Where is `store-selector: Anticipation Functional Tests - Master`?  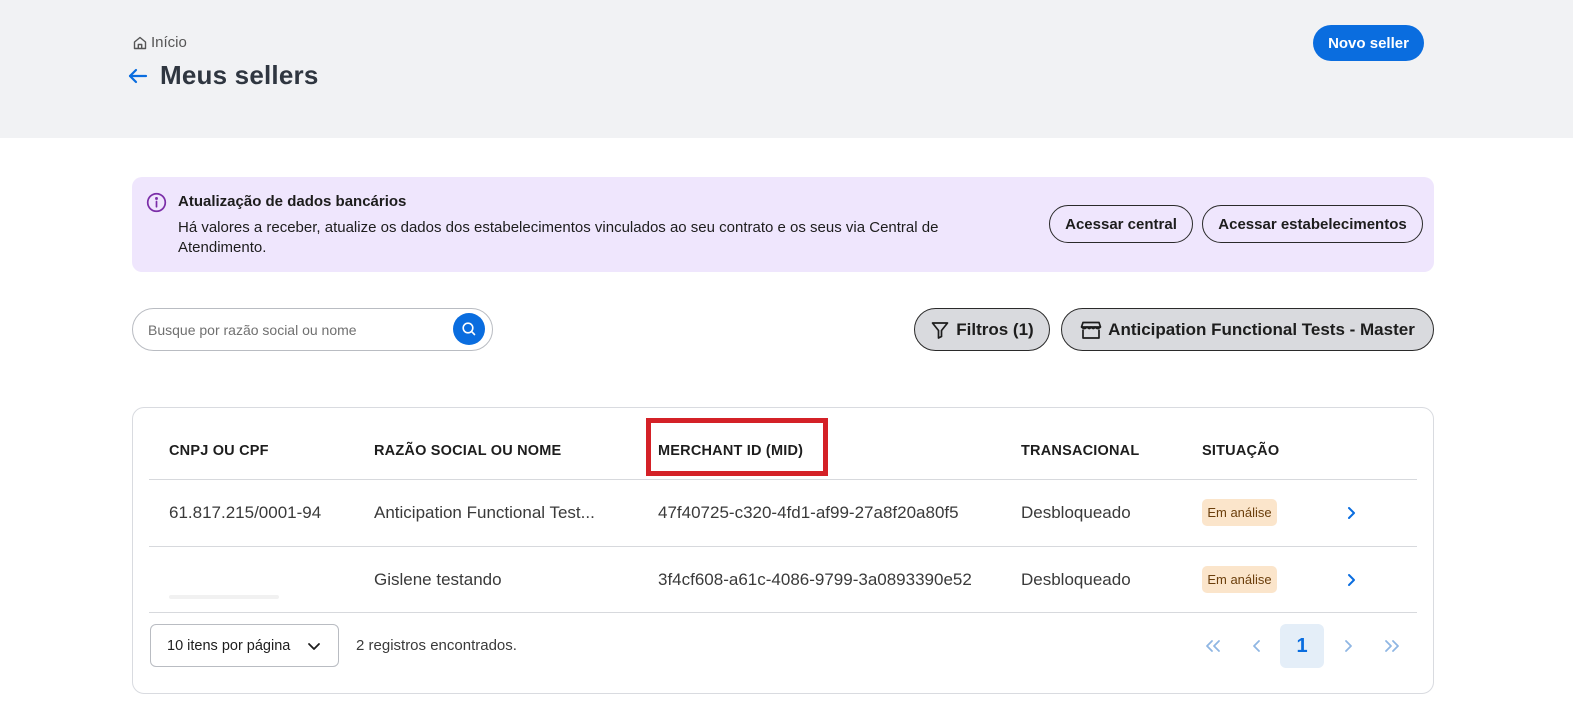 store-selector: Anticipation Functional Tests - Master is located at coordinates (1247, 329).